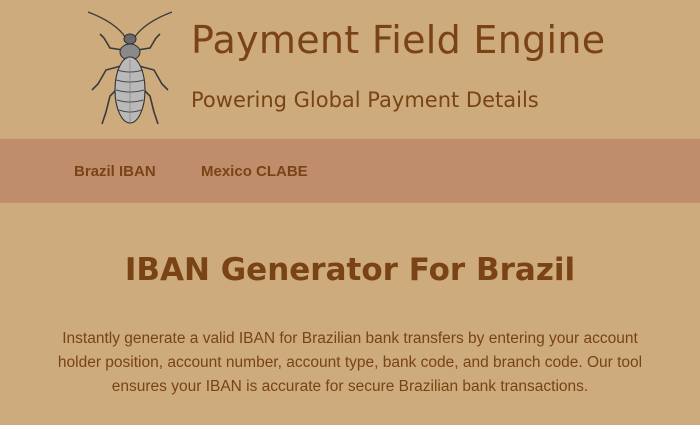  Describe the element at coordinates (398, 40) in the screenshot. I see `site-title: Payment Field Engine` at that location.